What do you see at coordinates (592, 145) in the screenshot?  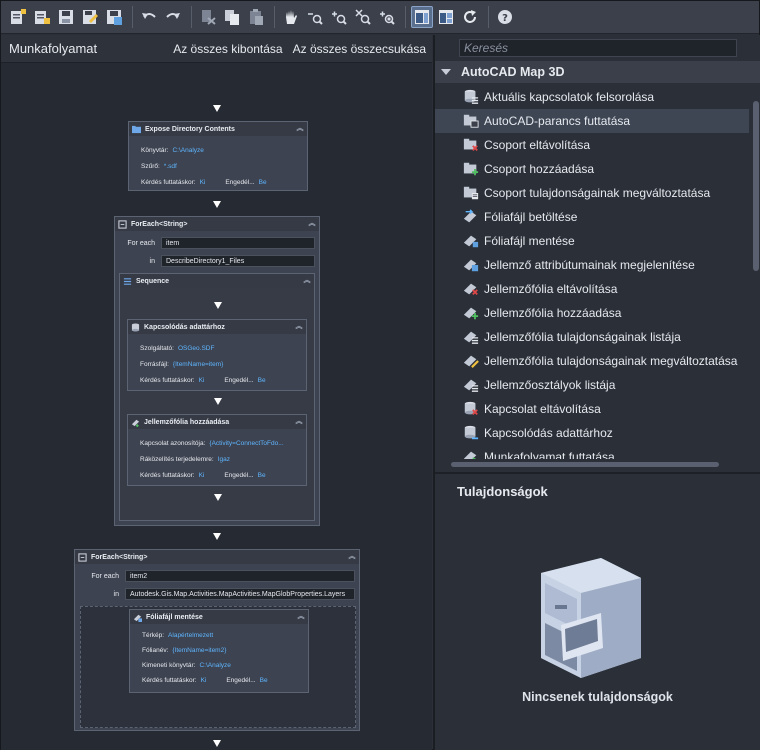 I see `palette-item: Csoport eltávolítása` at bounding box center [592, 145].